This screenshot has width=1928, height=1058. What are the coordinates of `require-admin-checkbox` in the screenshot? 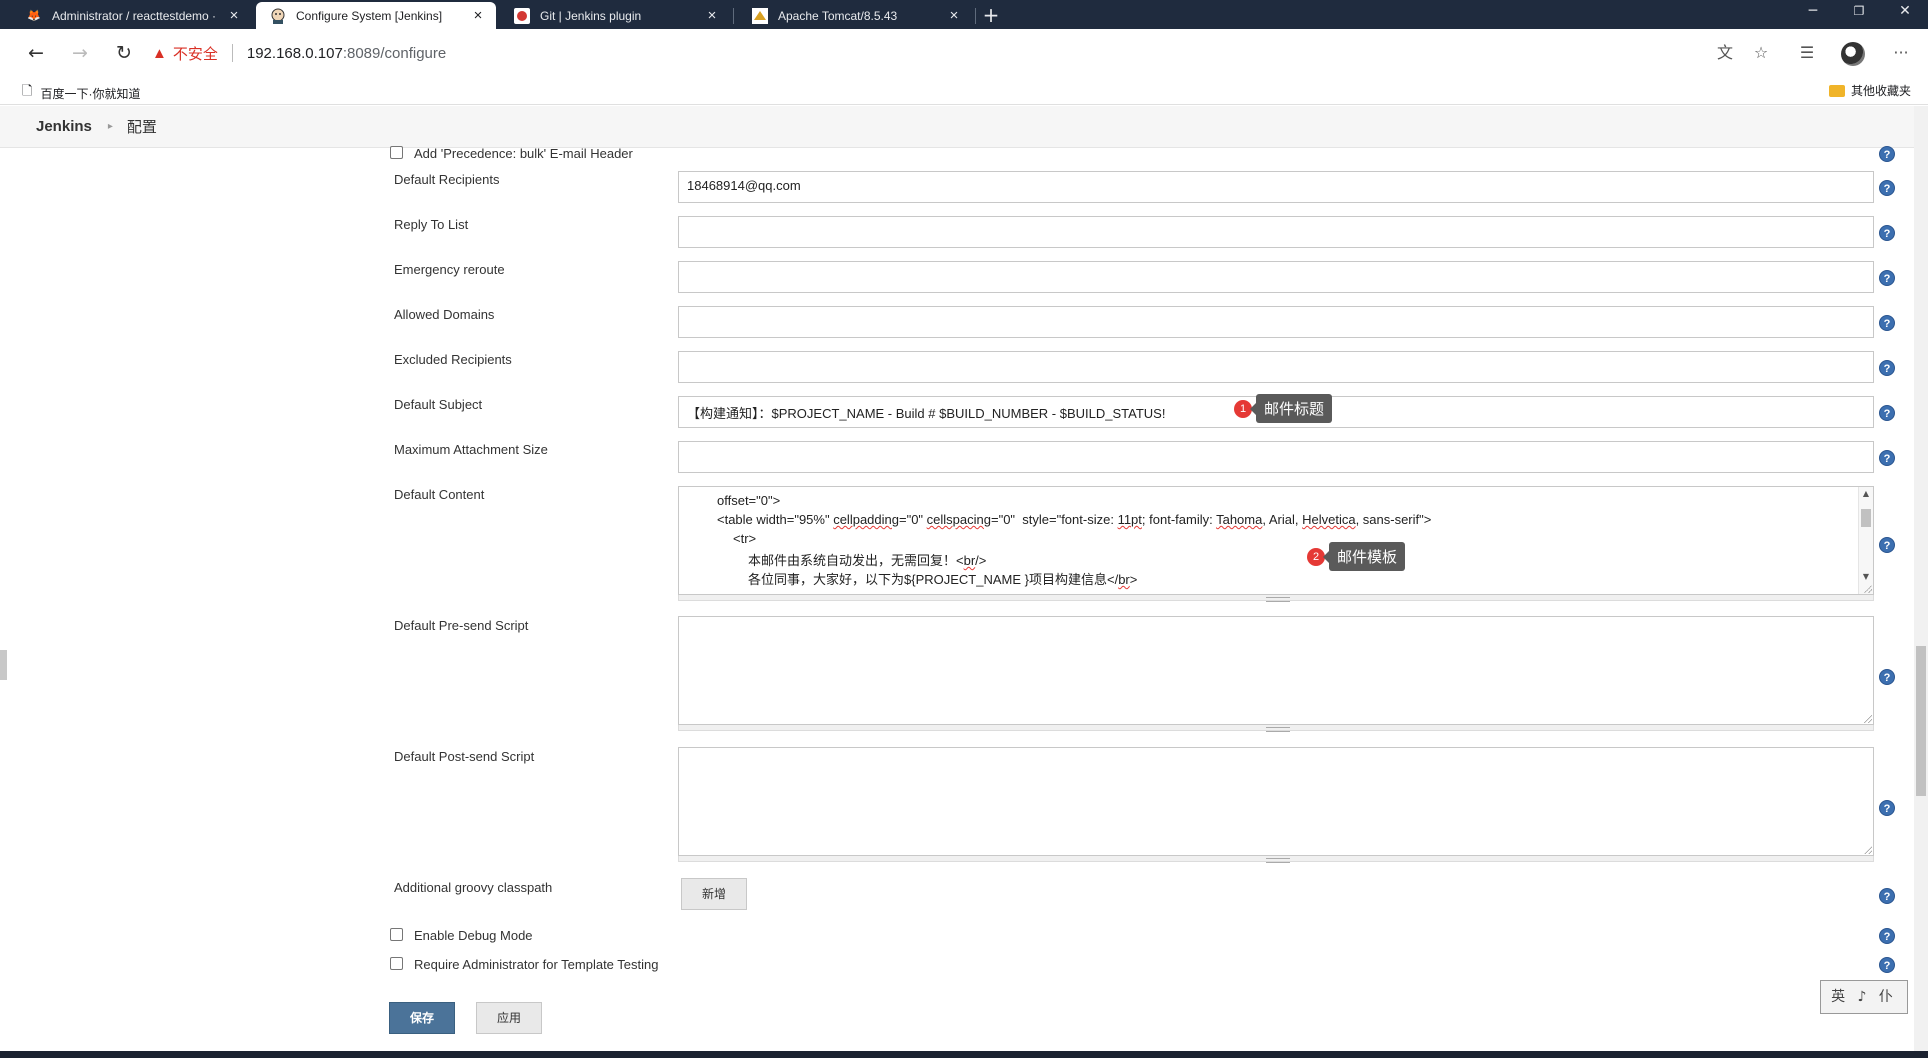 It's located at (396, 963).